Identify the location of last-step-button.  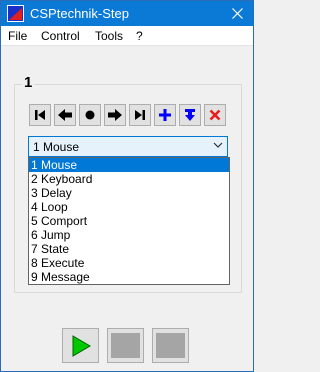
(140, 115).